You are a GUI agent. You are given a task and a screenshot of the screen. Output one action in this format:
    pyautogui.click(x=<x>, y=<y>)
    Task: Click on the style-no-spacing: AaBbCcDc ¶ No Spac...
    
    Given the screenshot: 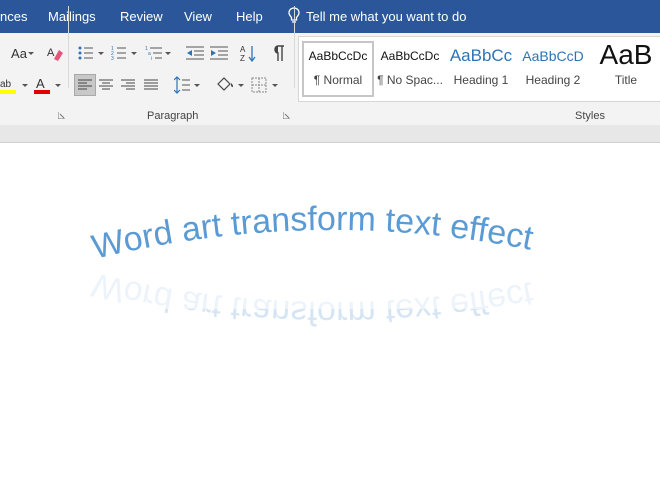 What is the action you would take?
    pyautogui.click(x=410, y=69)
    